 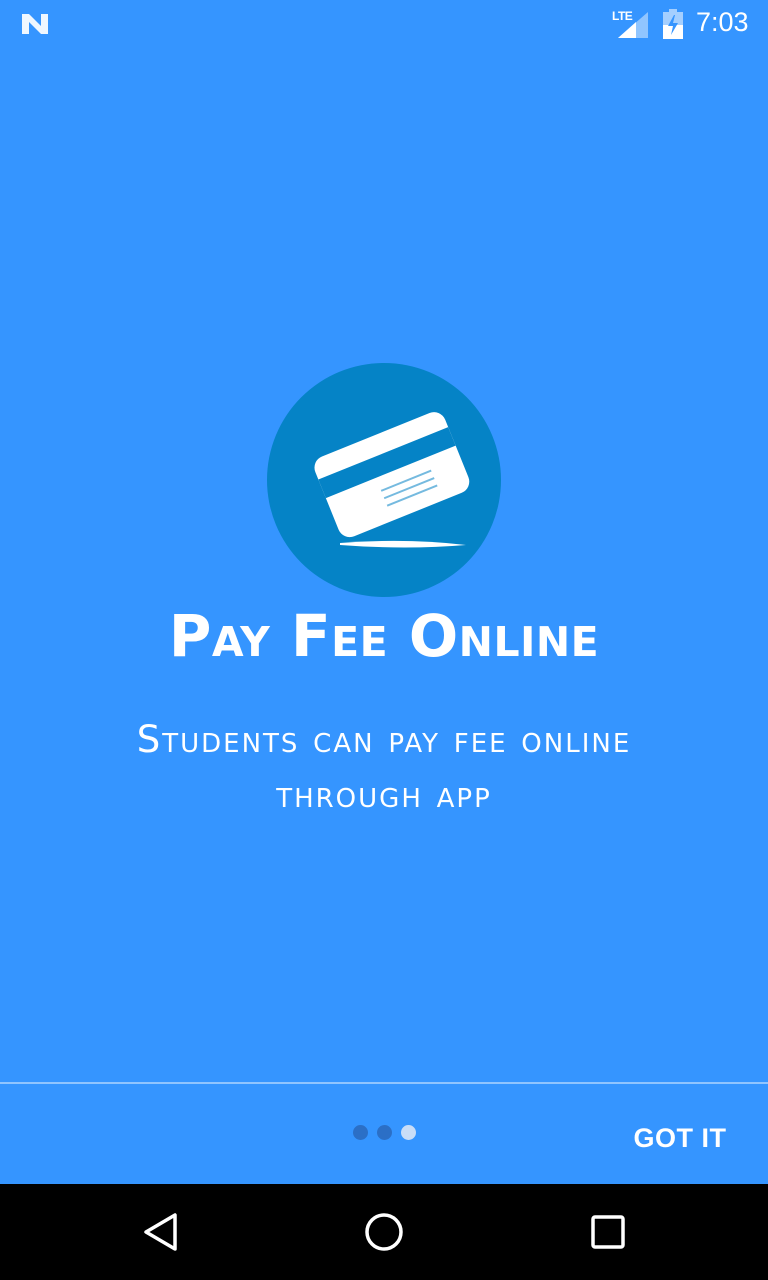 I want to click on recents-square-icon, so click(x=608, y=1232).